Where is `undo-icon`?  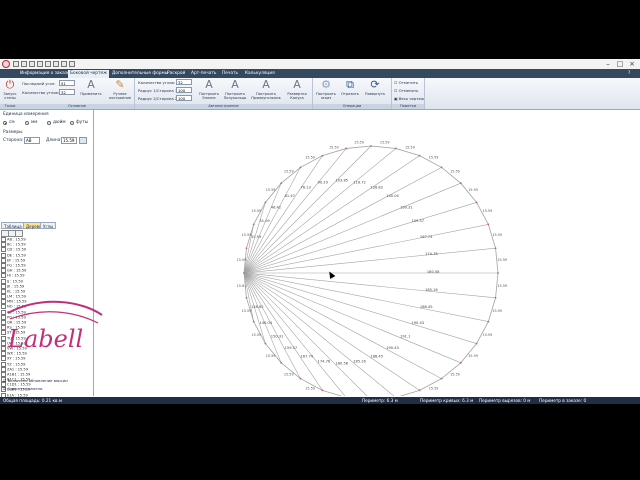 undo-icon is located at coordinates (48, 64).